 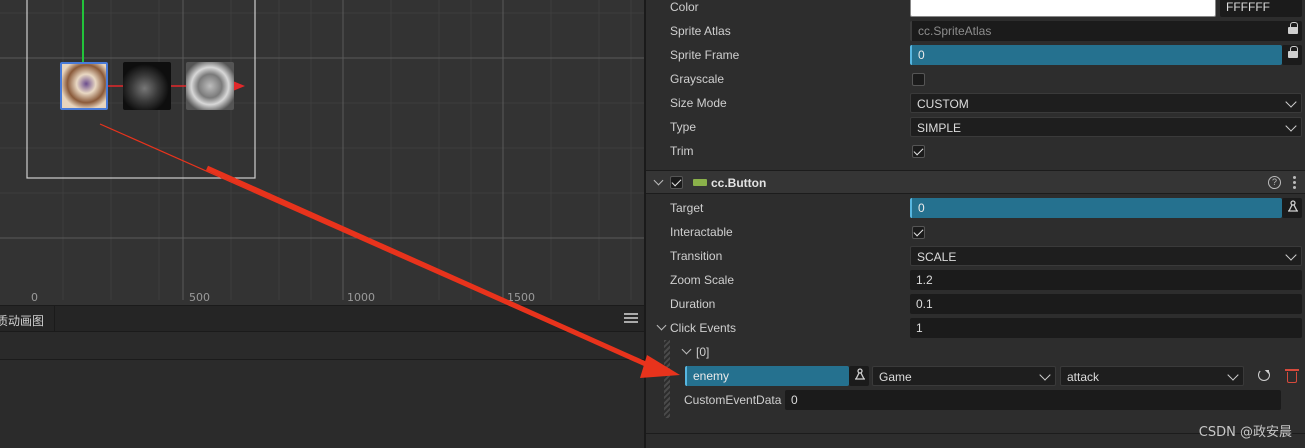 I want to click on tab-partial: 质, so click(x=4, y=320).